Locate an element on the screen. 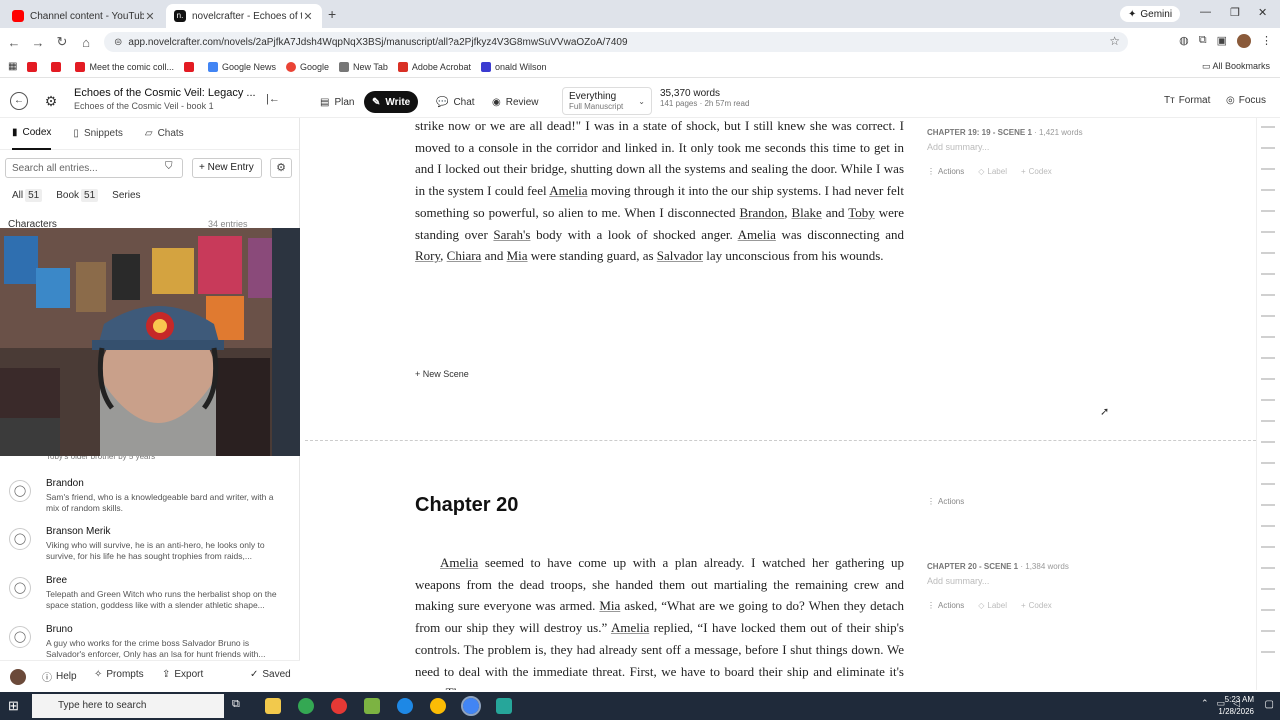 The width and height of the screenshot is (1280, 720). export-button: ⇪ Export is located at coordinates (182, 674).